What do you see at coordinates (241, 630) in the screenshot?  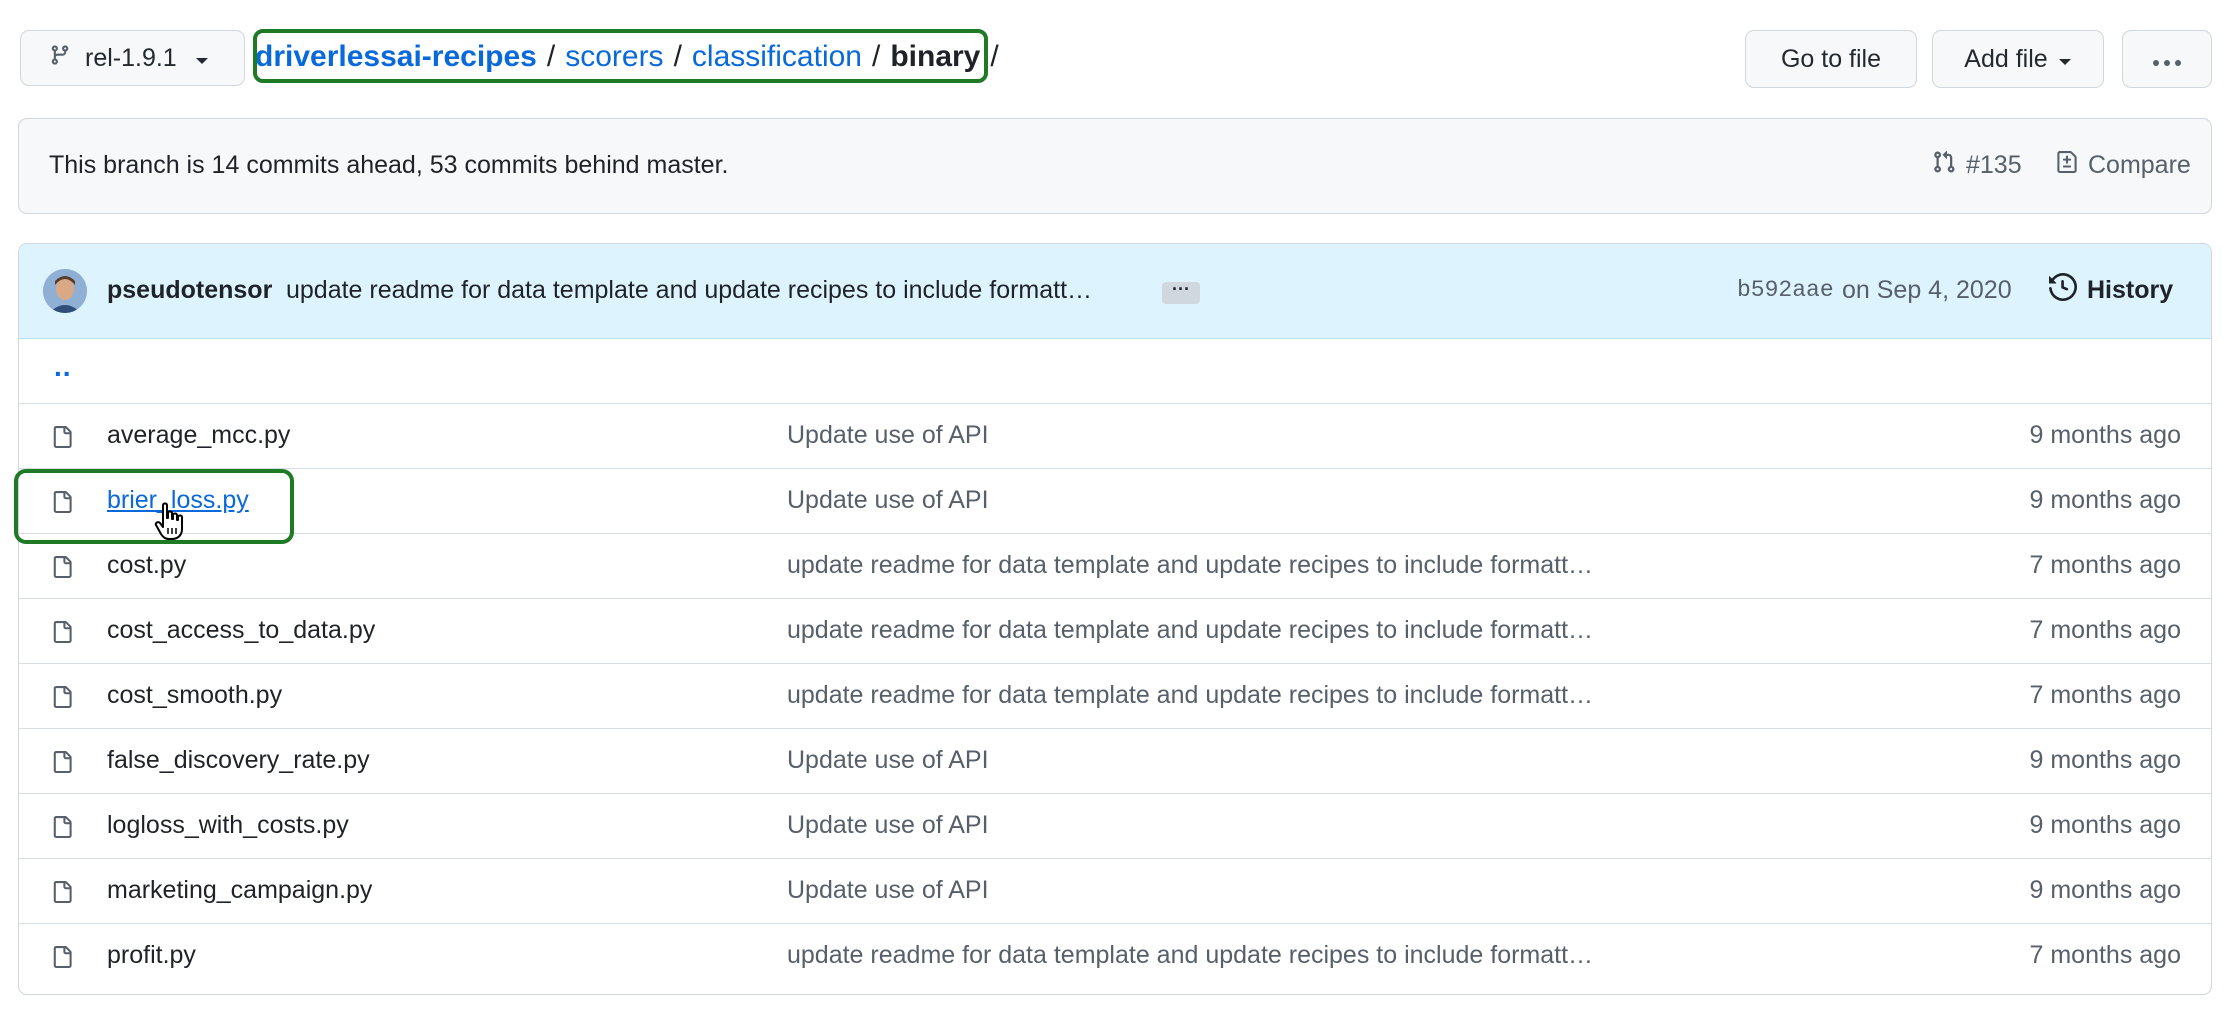 I see `file-name-link: cost_access_to_data.py` at bounding box center [241, 630].